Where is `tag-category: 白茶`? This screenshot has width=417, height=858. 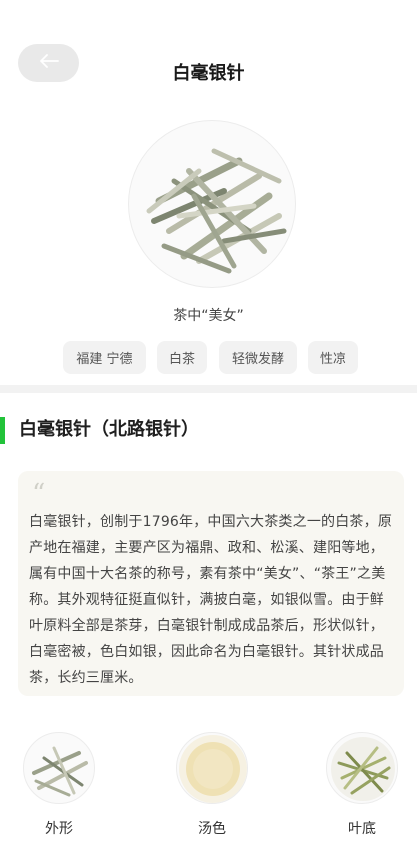
tag-category: 白茶 is located at coordinates (182, 357).